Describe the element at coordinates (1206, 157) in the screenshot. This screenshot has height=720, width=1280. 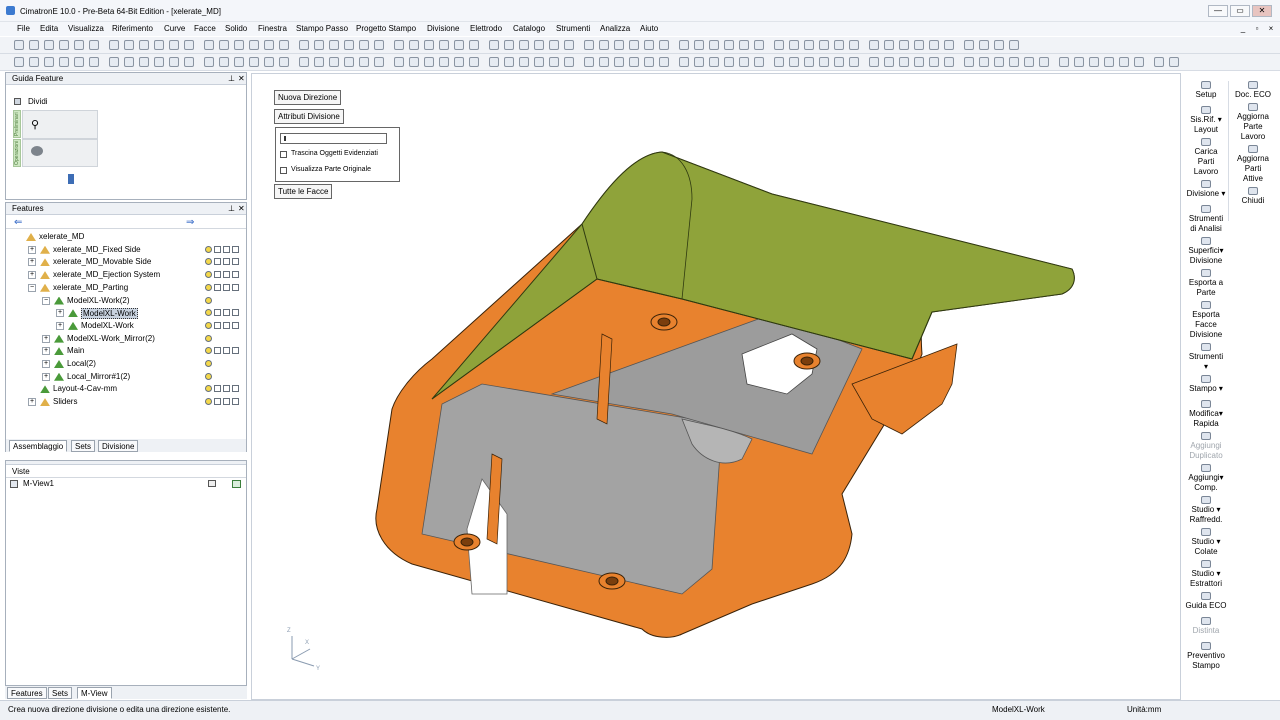
I see `tool-carica-parti-lavoro-button: Carica Parti Lavoro` at that location.